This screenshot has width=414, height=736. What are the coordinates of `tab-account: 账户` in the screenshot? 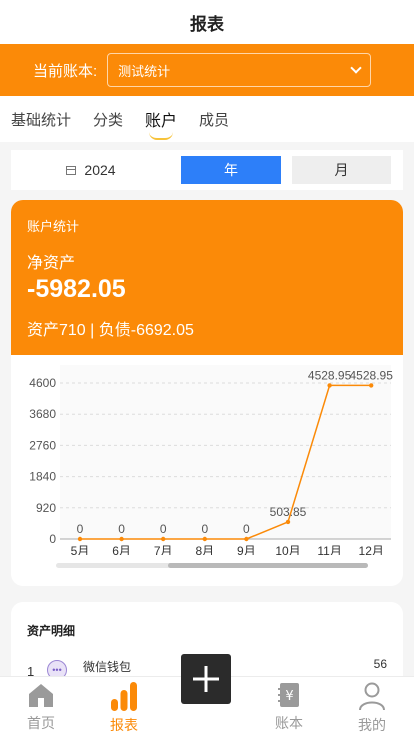 It's located at (161, 123).